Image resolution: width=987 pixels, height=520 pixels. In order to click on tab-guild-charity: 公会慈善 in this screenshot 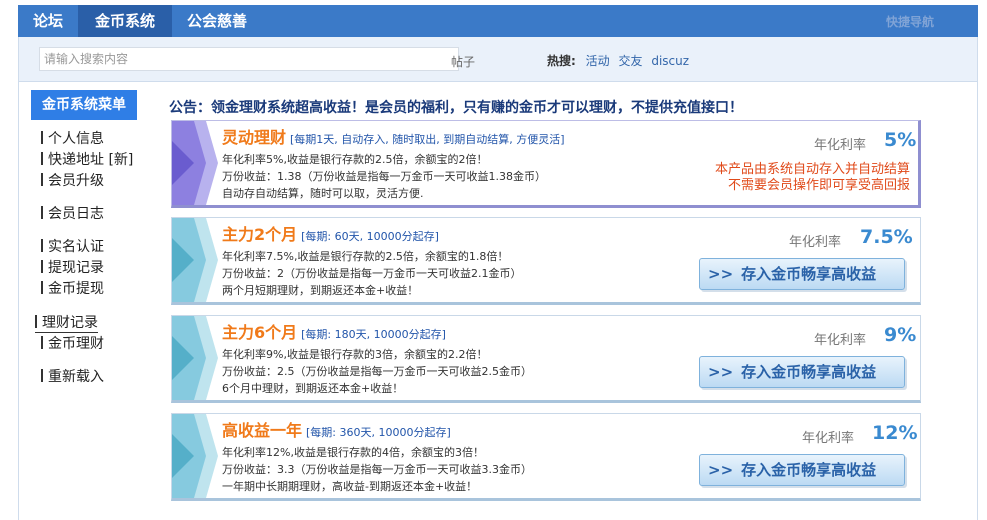, I will do `click(217, 21)`.